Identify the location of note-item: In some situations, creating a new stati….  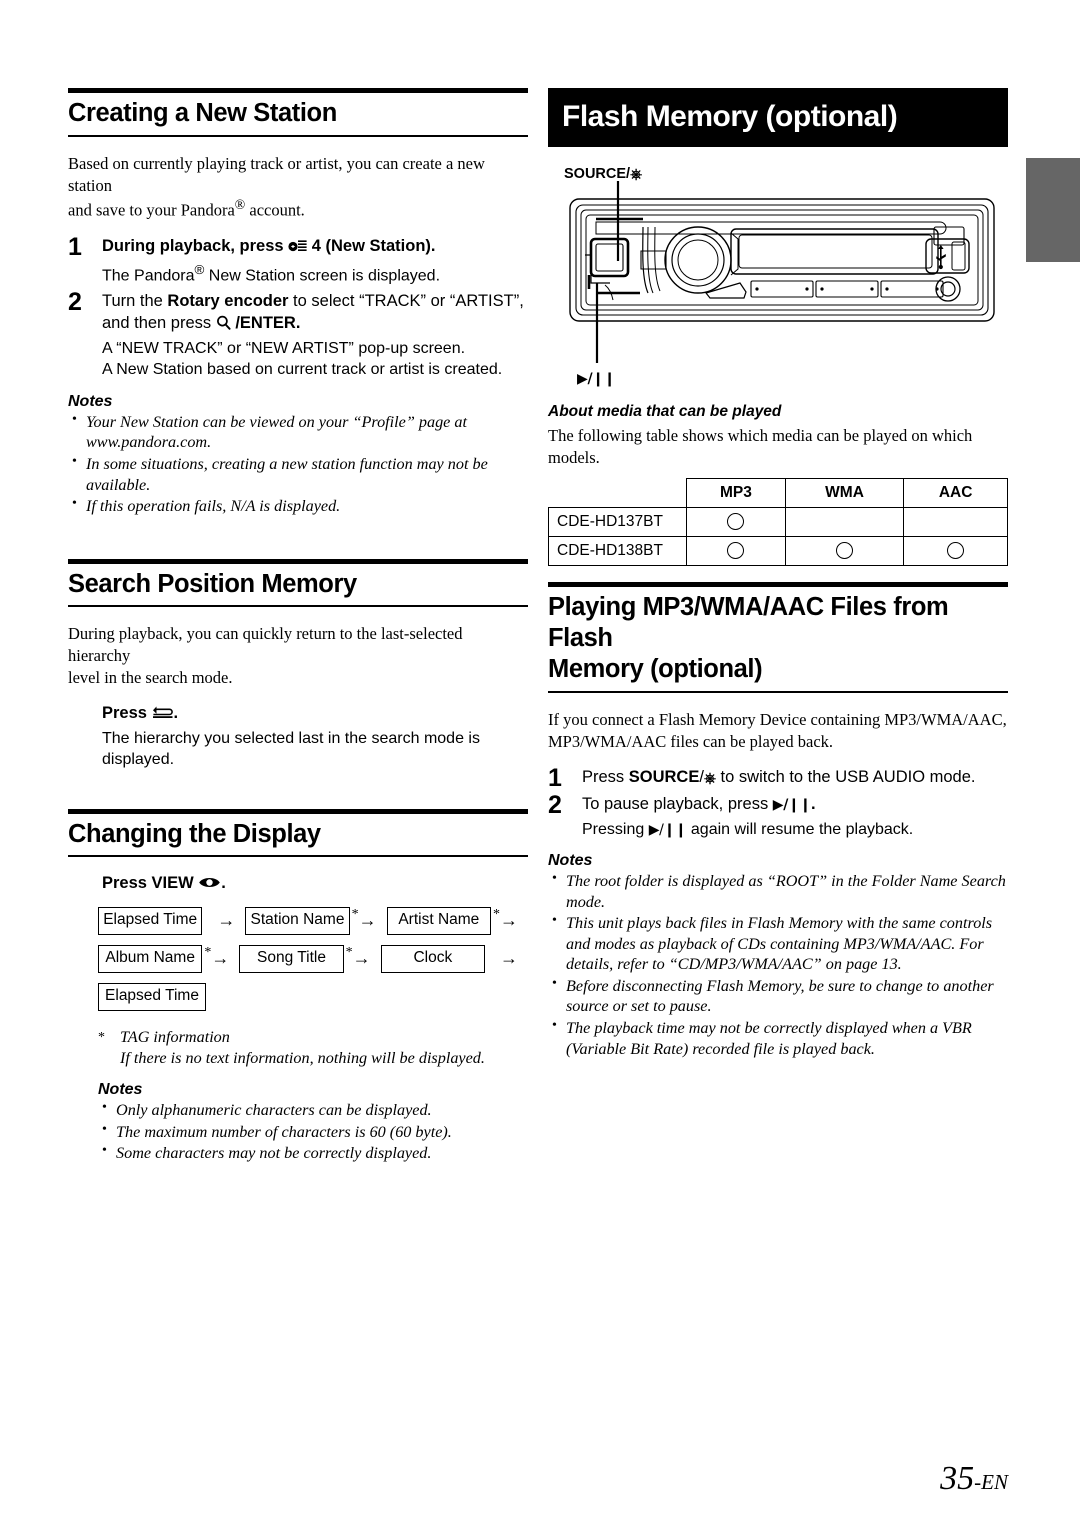
(298, 474).